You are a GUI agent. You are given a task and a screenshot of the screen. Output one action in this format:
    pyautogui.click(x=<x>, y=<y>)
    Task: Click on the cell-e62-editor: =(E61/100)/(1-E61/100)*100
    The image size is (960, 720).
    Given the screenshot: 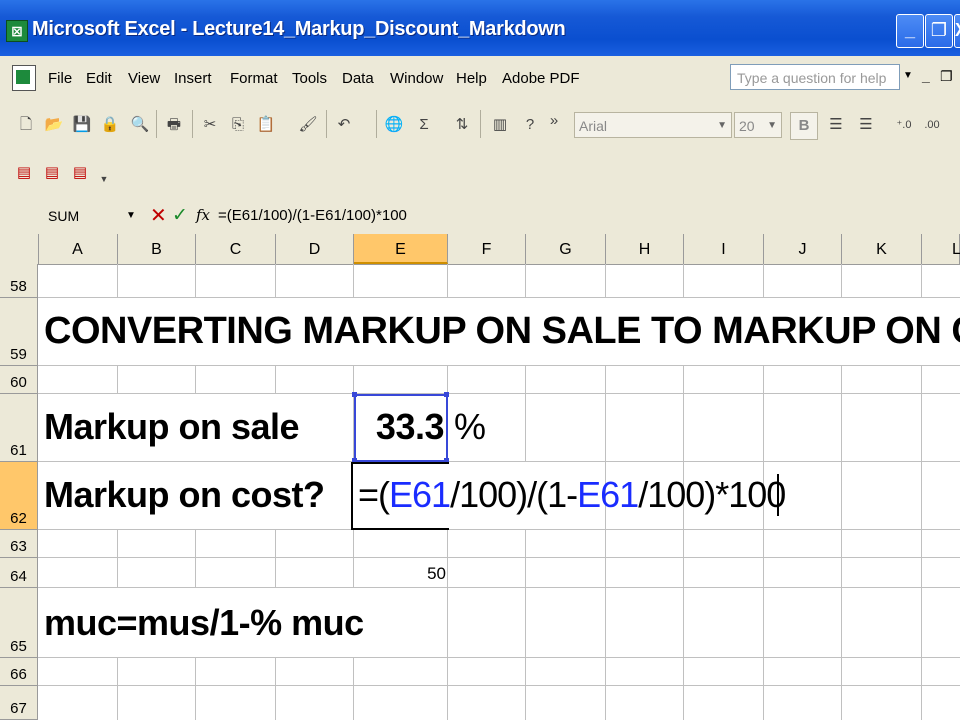 What is the action you would take?
    pyautogui.click(x=572, y=495)
    